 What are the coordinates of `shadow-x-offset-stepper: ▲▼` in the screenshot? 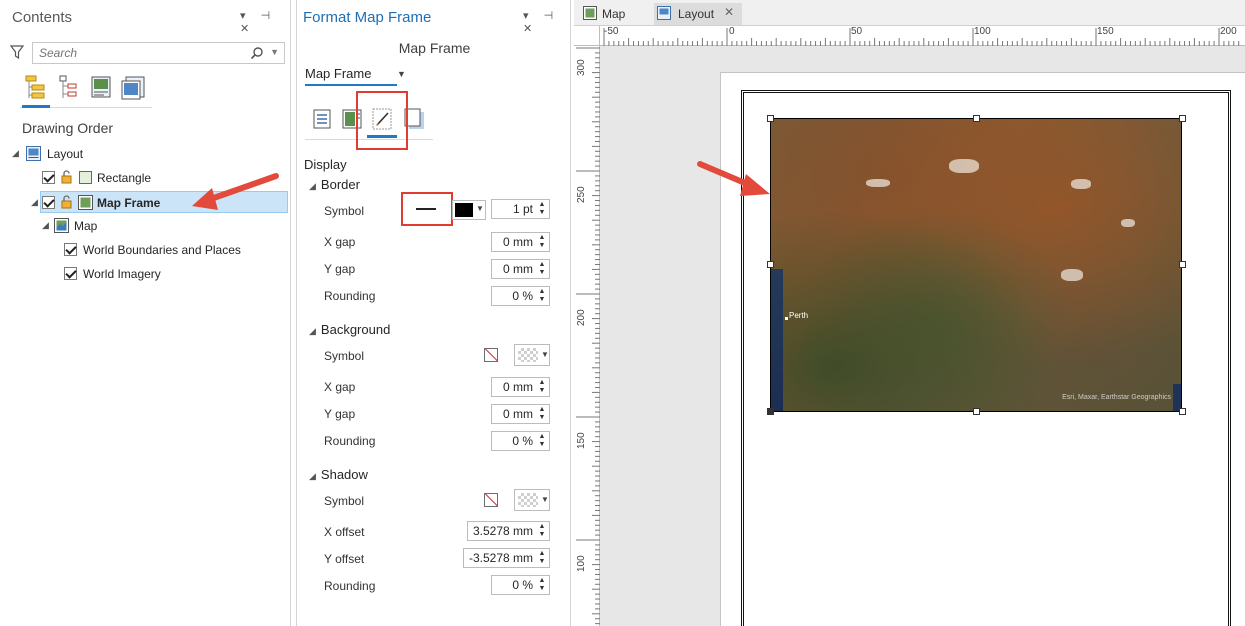 It's located at (508, 531).